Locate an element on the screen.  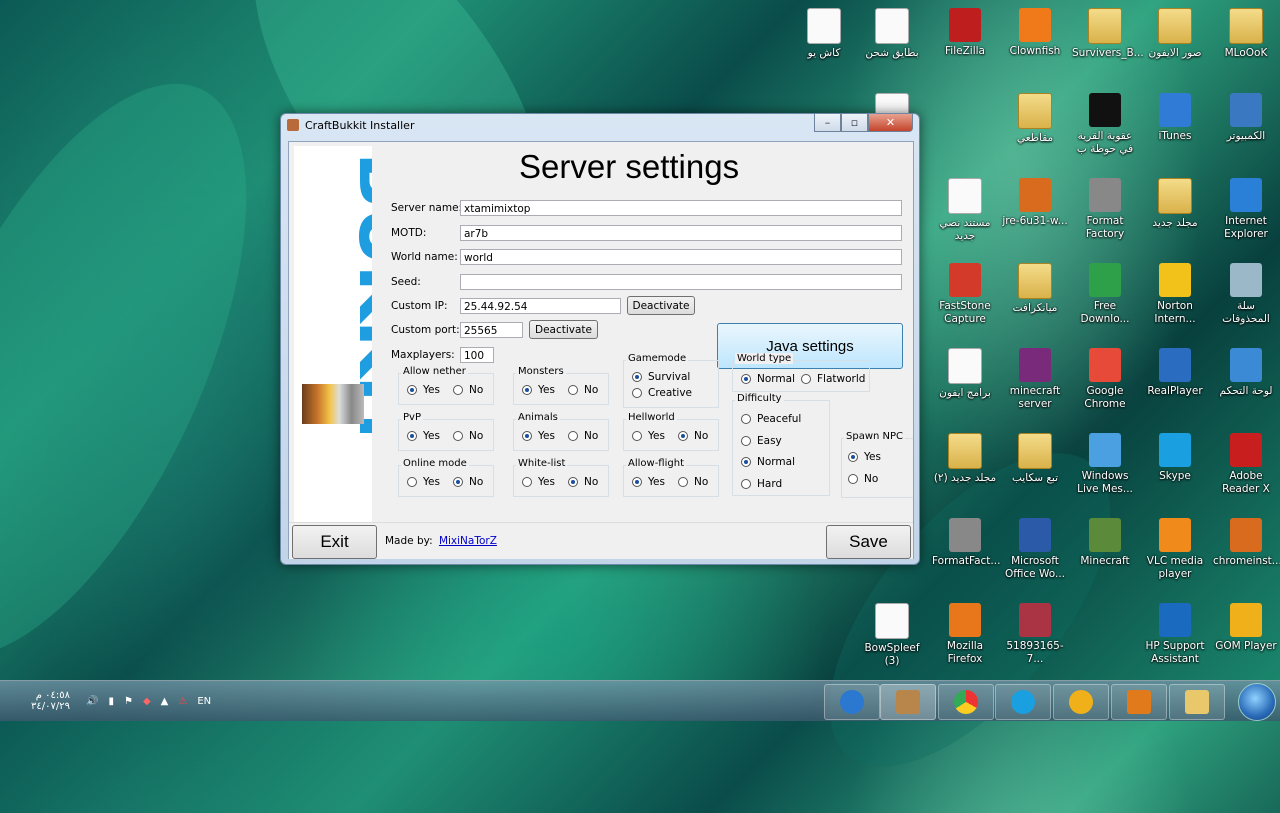
network-icon: ⚑ is located at coordinates (128, 701).